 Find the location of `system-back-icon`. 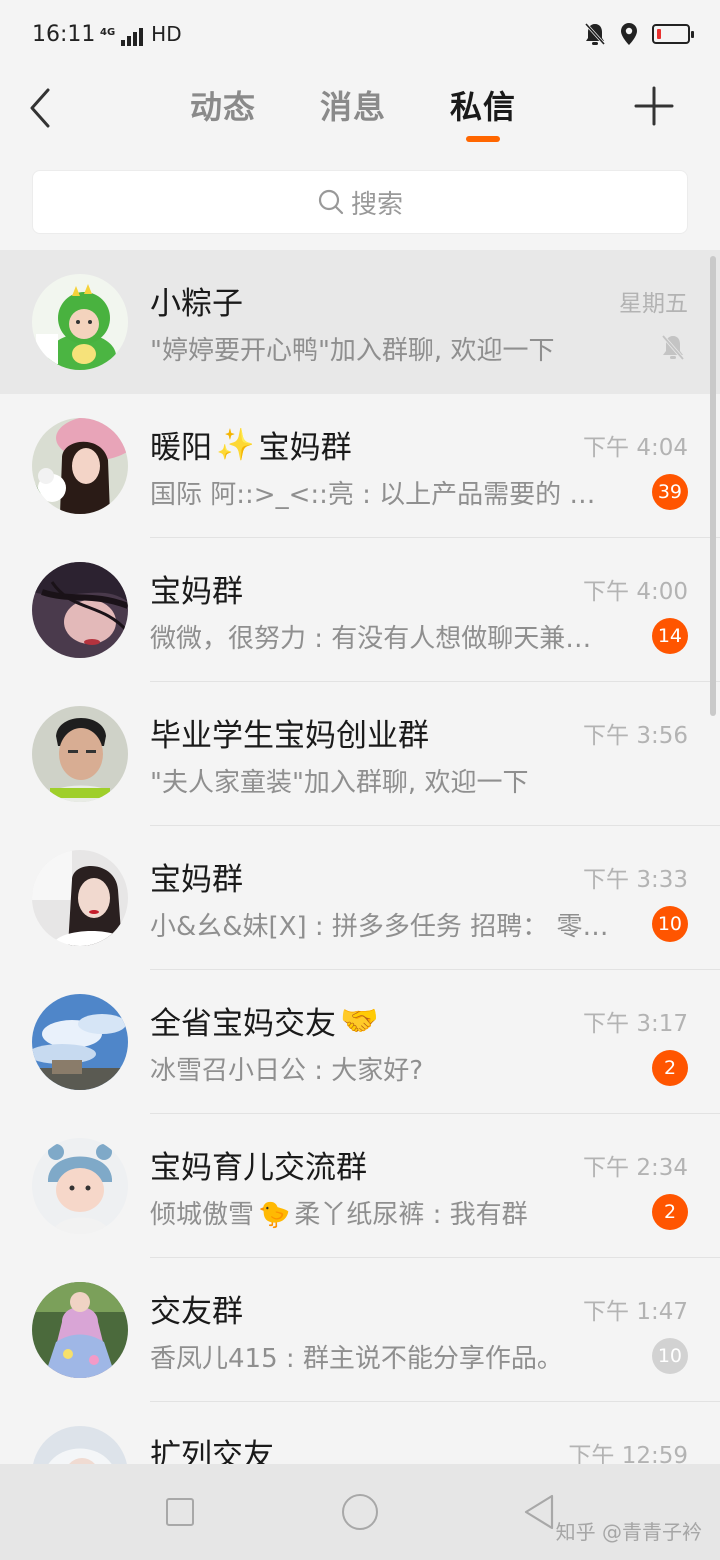

system-back-icon is located at coordinates (539, 1512).